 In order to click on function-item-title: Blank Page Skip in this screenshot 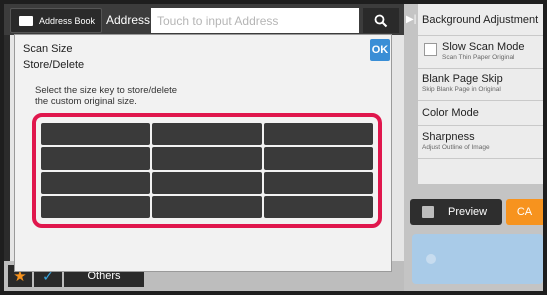, I will do `click(462, 79)`.